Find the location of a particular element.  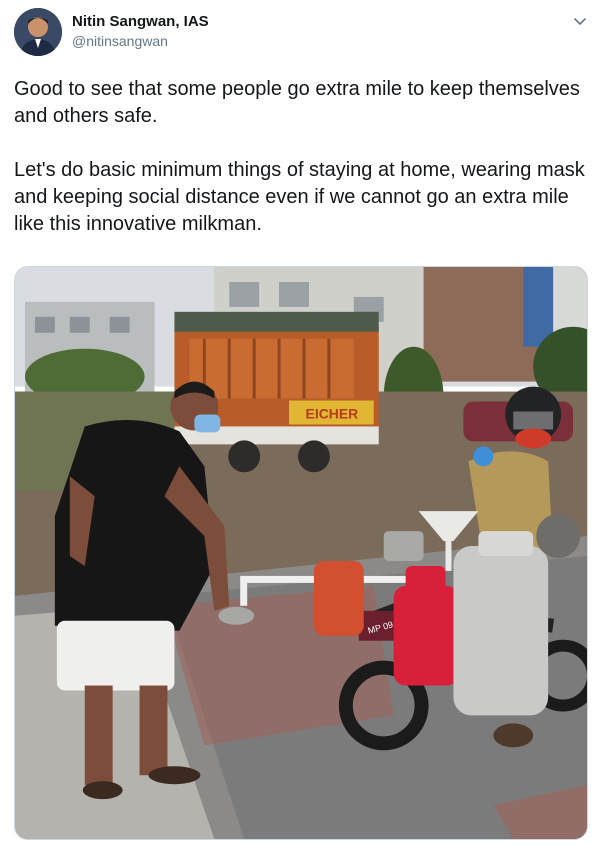

author-name: Nitin Sangwan, IAS is located at coordinates (140, 21).